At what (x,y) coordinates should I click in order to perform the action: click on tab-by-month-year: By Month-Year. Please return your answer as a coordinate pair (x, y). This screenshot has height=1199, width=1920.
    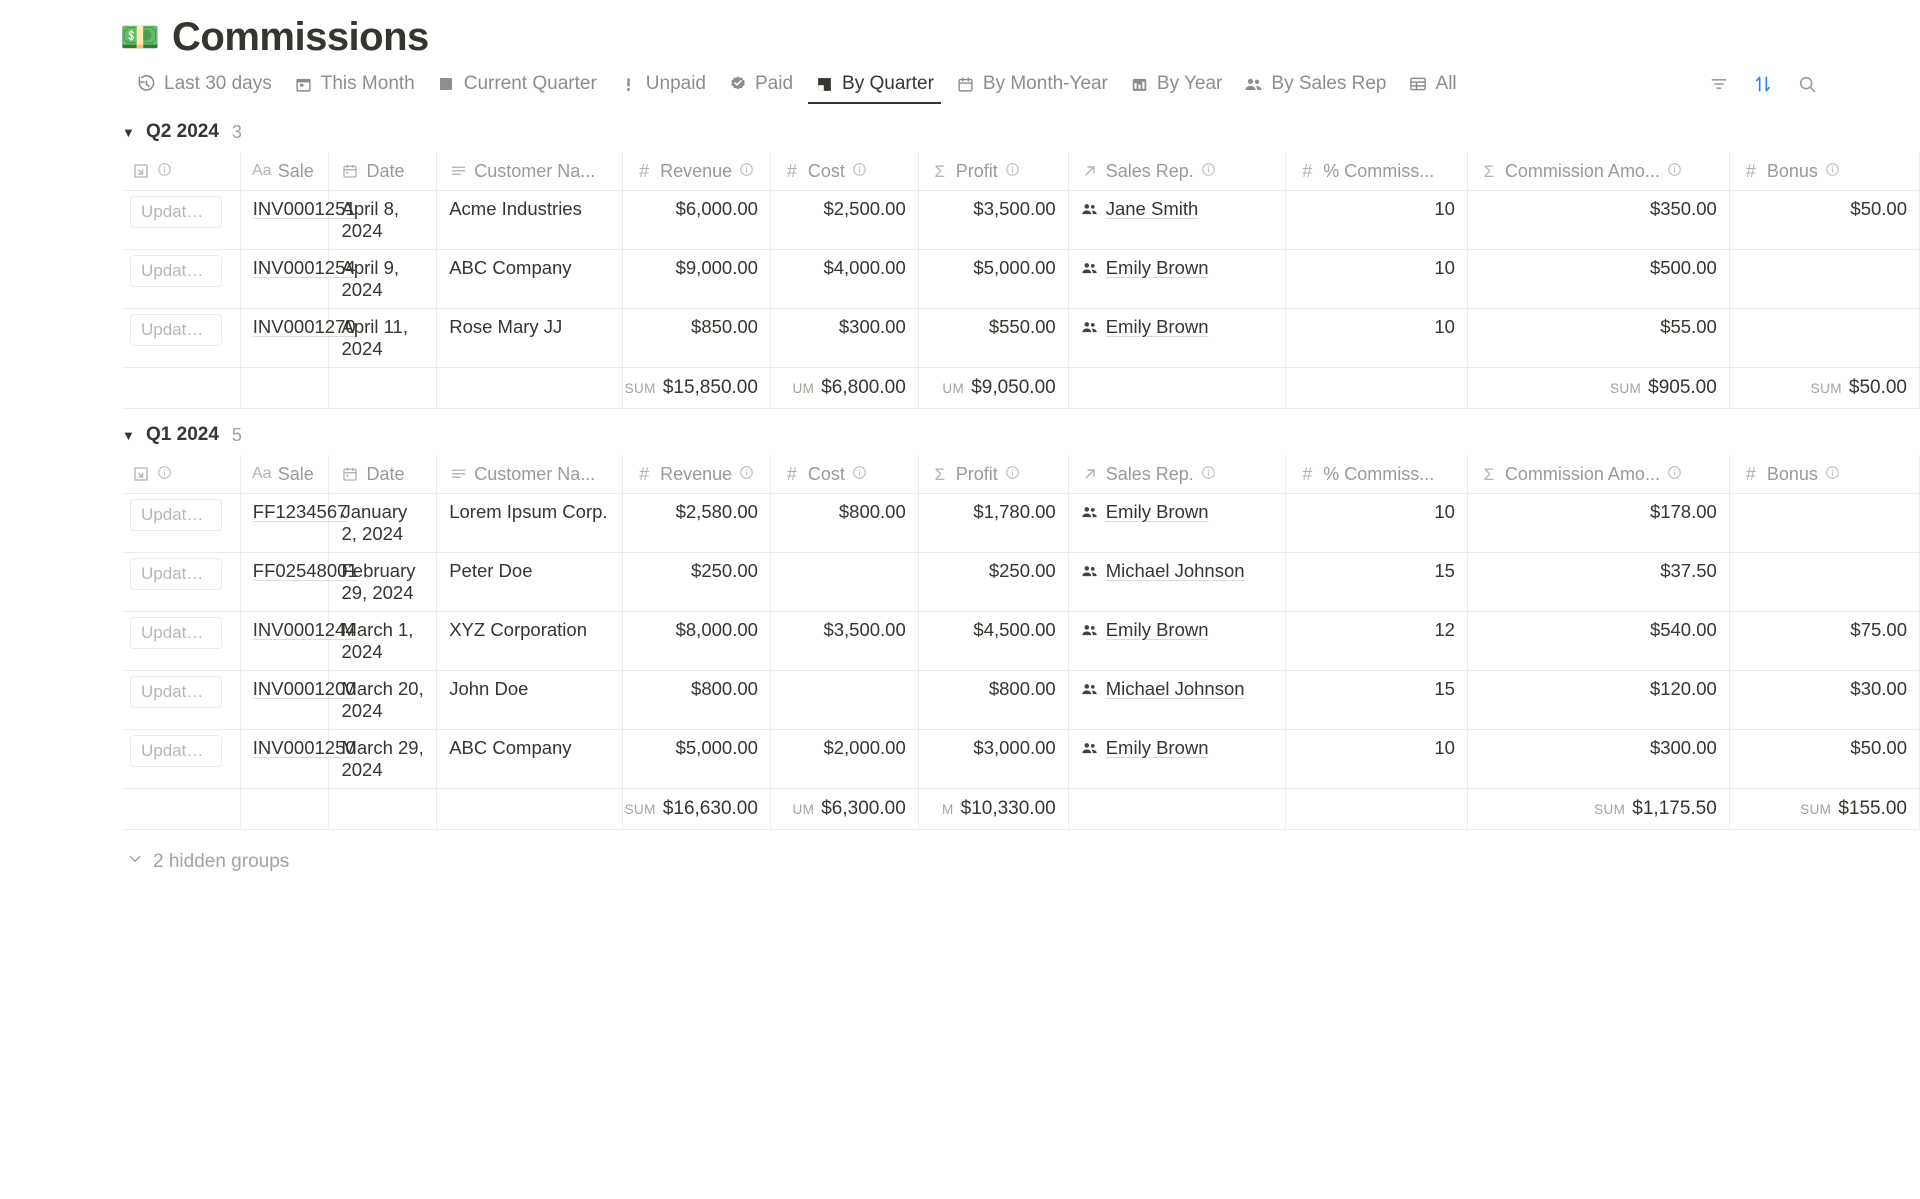
    Looking at the image, I should click on (1032, 84).